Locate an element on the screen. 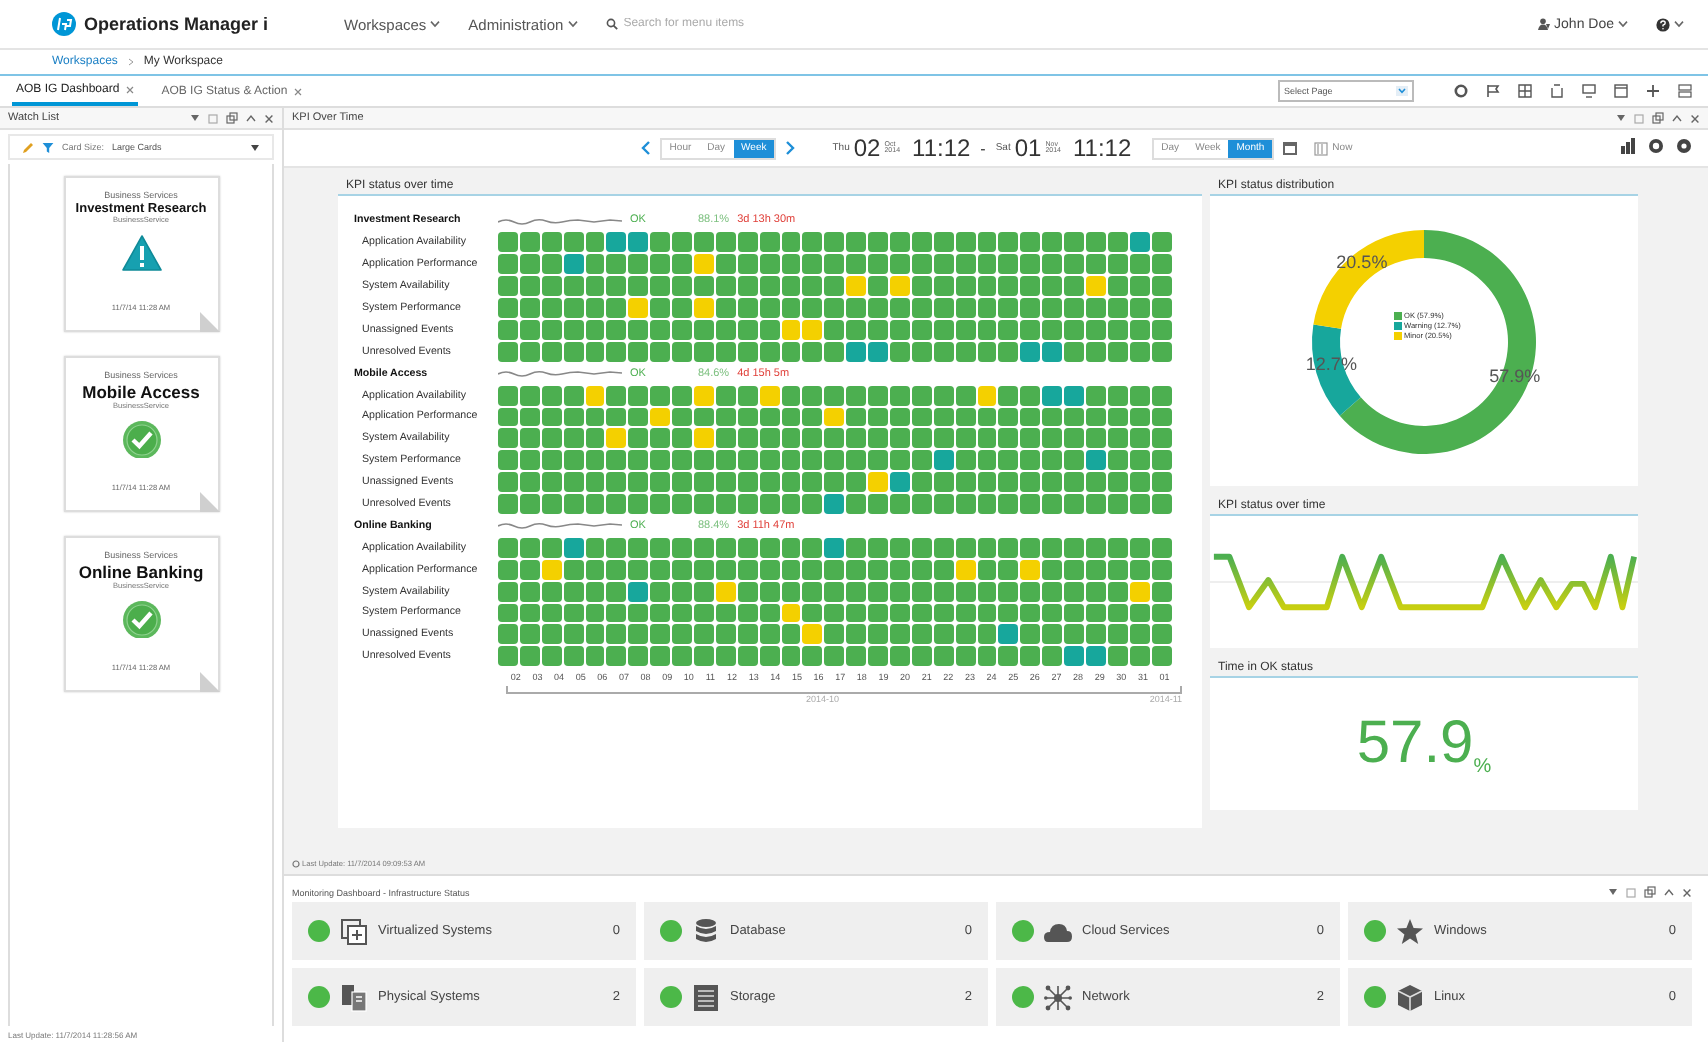 The height and width of the screenshot is (1042, 1708). storage-icon is located at coordinates (706, 997).